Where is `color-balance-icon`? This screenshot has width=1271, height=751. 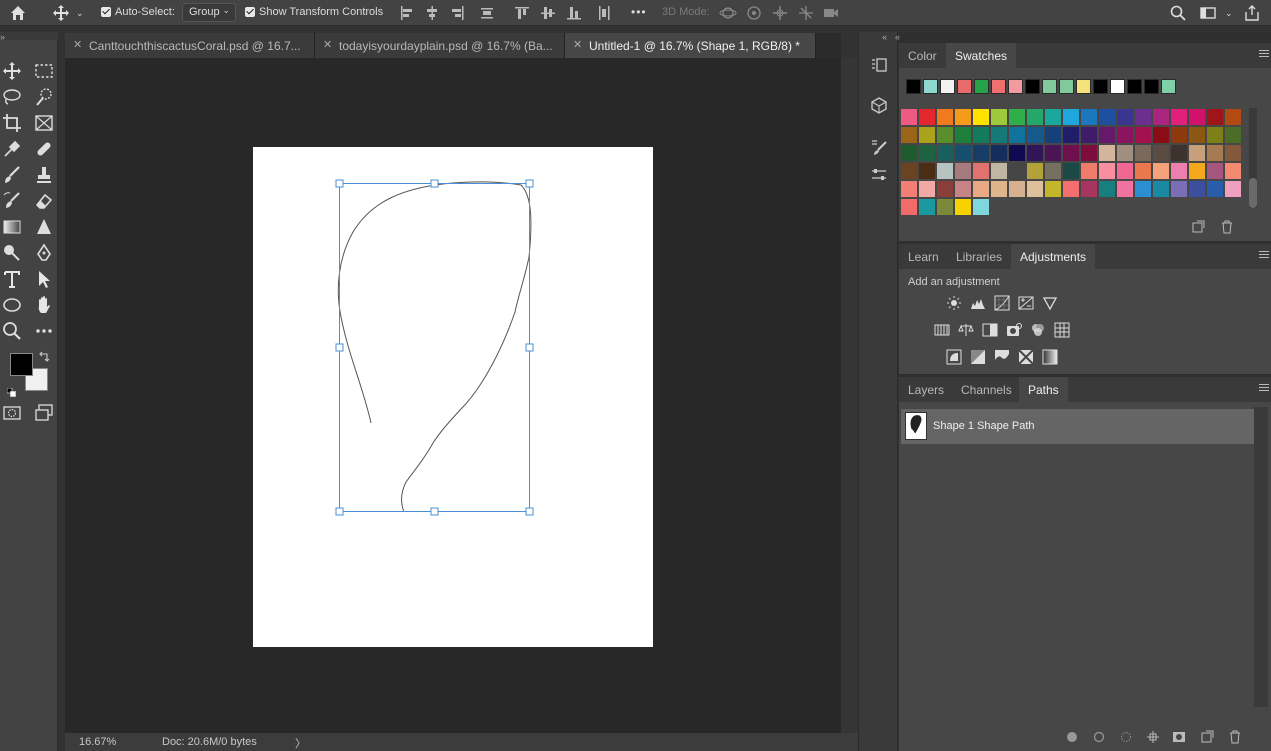
color-balance-icon is located at coordinates (966, 330).